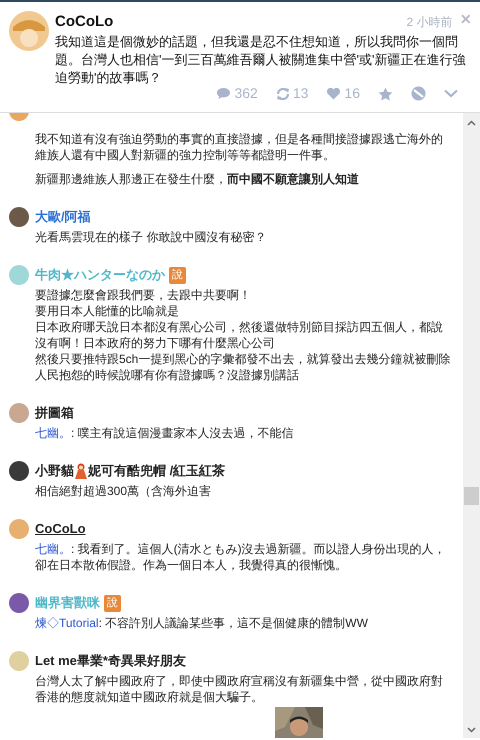  What do you see at coordinates (197, 179) in the screenshot?
I see `comment-text: 新疆那邊維族人那邊正在發生什麼，而中國不願意讓別人知道` at bounding box center [197, 179].